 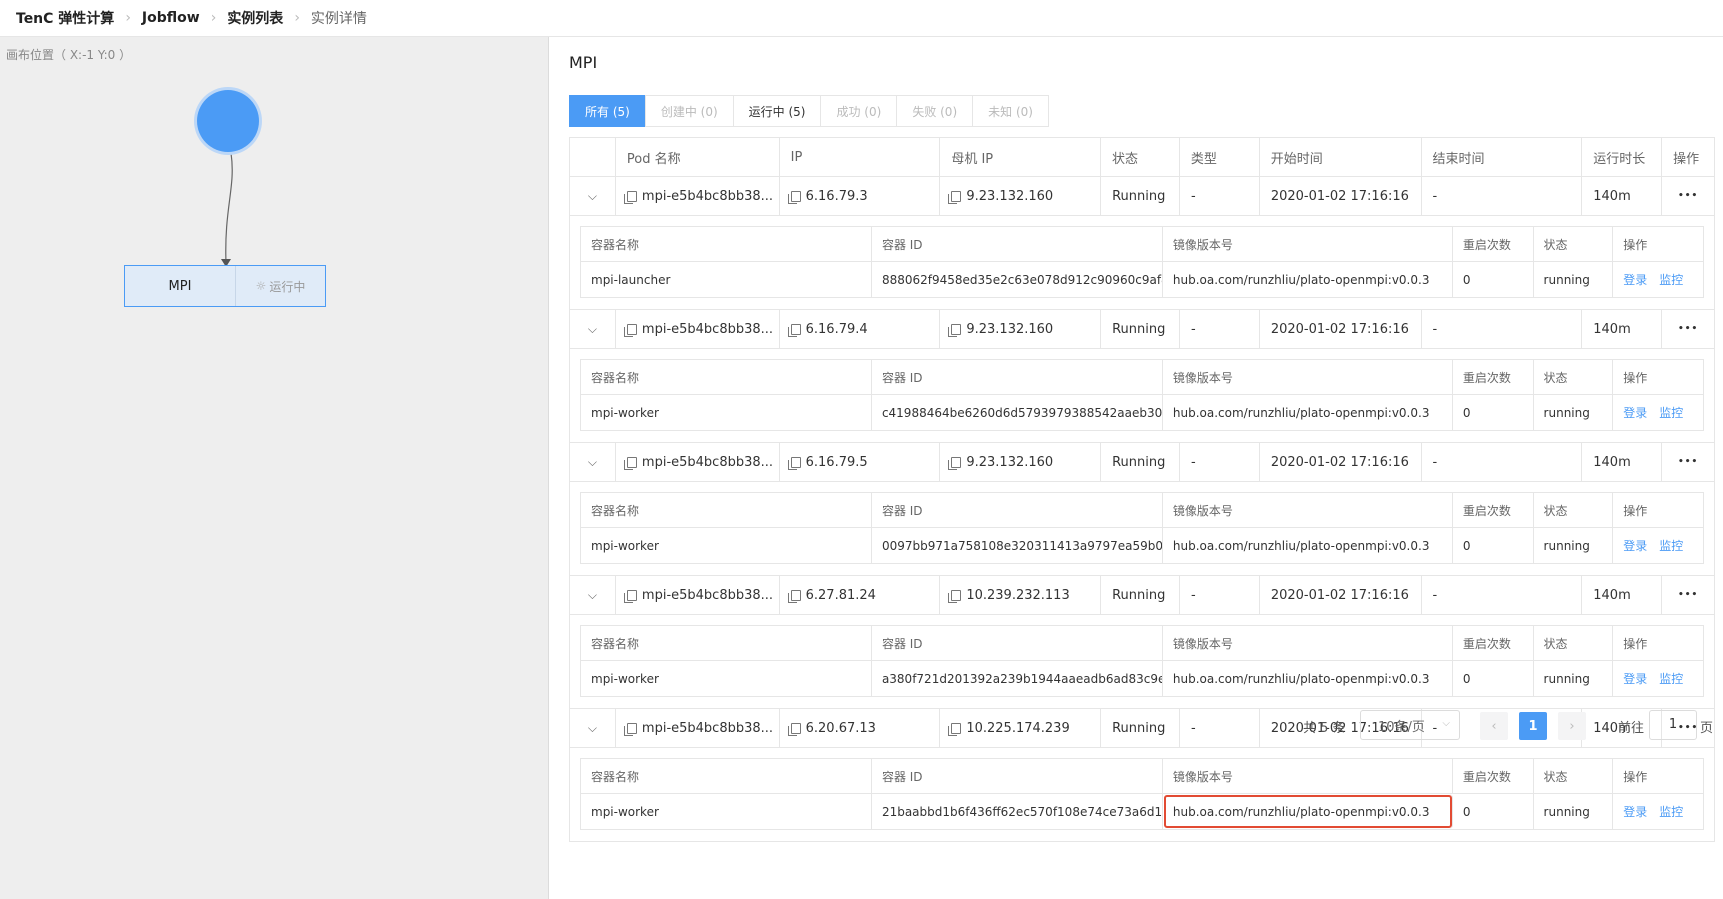 What do you see at coordinates (228, 121) in the screenshot?
I see `start-node` at bounding box center [228, 121].